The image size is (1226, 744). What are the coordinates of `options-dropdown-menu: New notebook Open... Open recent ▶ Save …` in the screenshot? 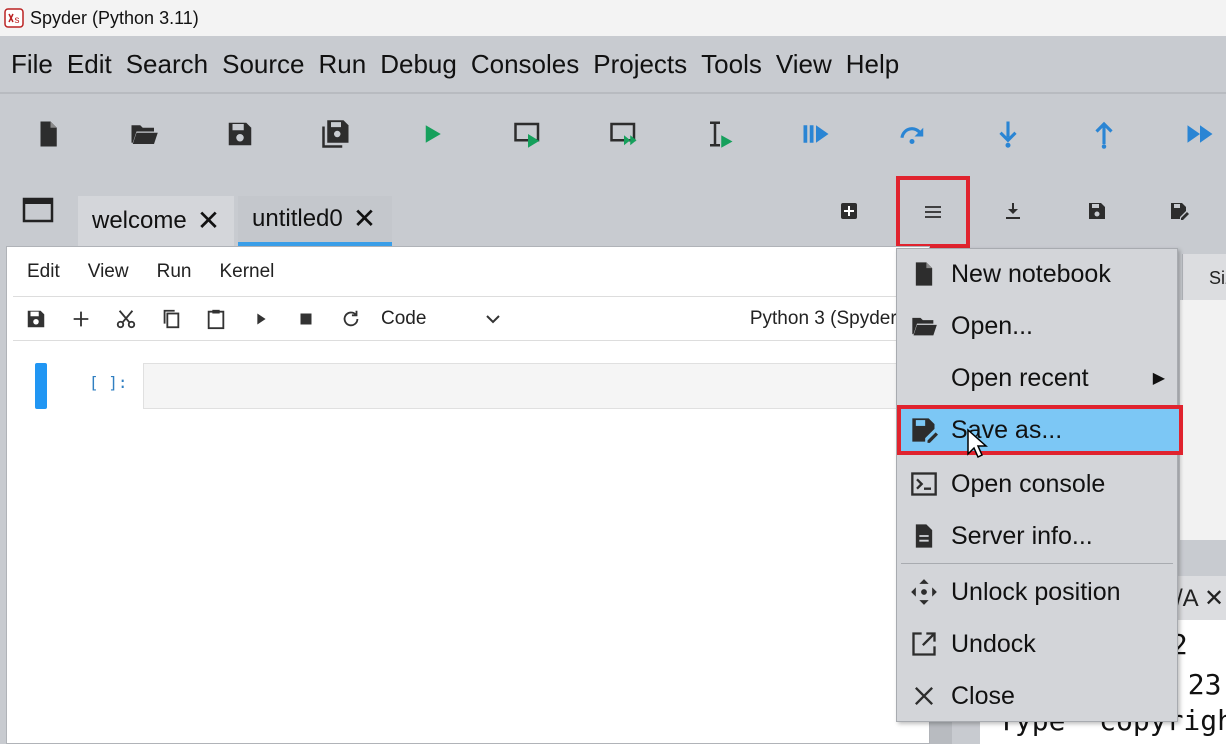 It's located at (1039, 485).